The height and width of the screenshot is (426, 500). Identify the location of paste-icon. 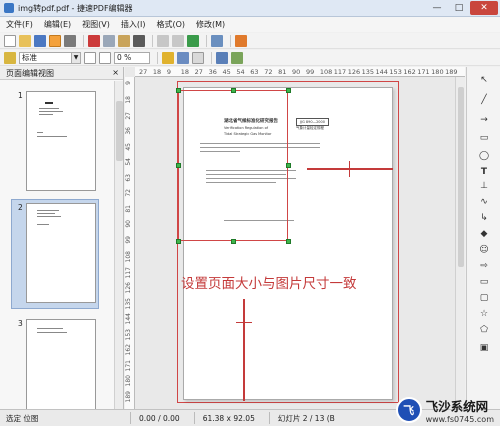
(124, 40).